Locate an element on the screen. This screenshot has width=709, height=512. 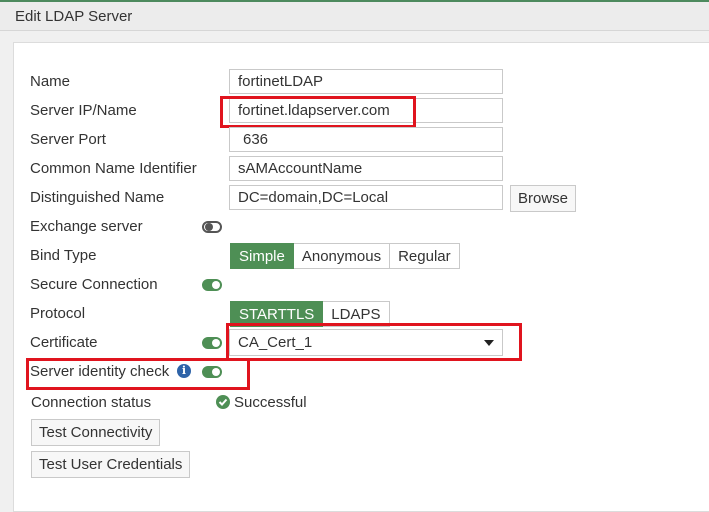
server-port-input: 636 is located at coordinates (366, 139).